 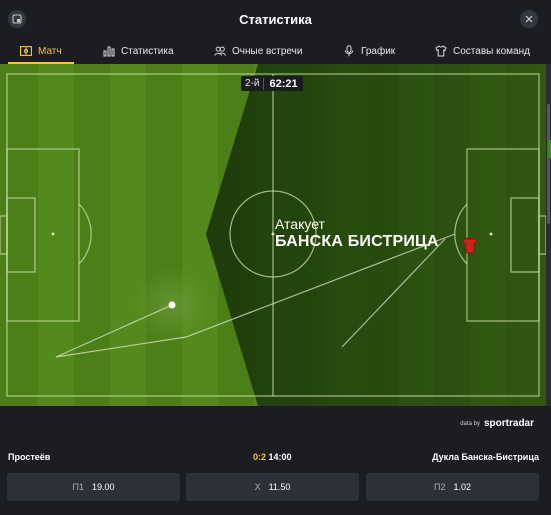 I want to click on ball-marker, so click(x=172, y=305).